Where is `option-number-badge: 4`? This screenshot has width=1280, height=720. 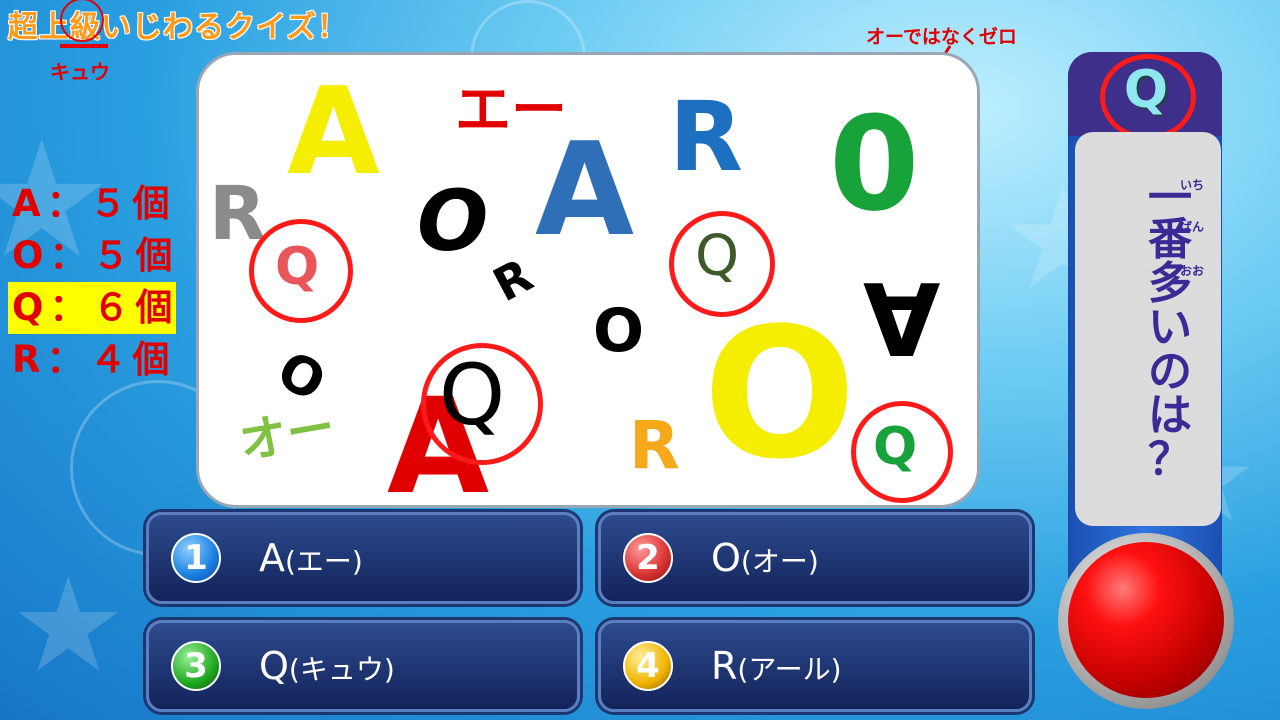 option-number-badge: 4 is located at coordinates (648, 666).